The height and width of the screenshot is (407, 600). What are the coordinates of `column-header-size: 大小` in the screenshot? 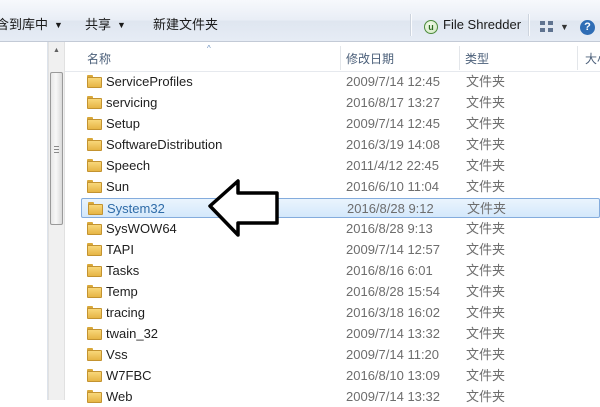 It's located at (592, 59).